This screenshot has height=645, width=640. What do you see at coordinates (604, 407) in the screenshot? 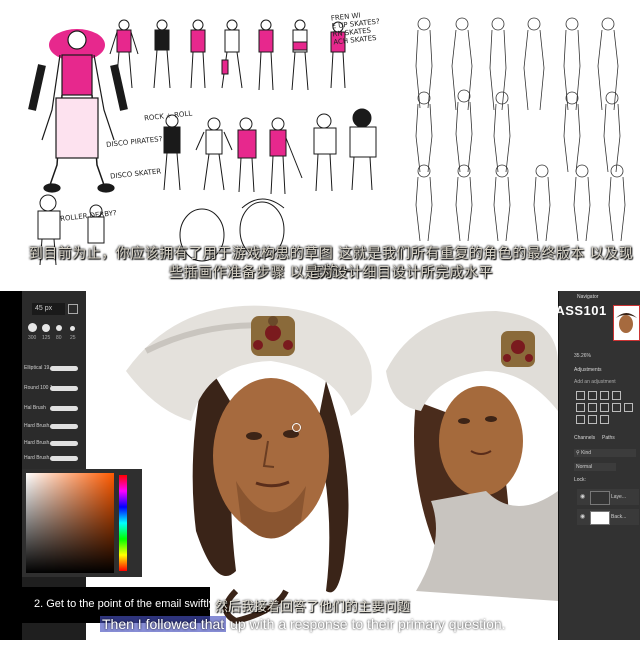
I see `color-balance-icon` at bounding box center [604, 407].